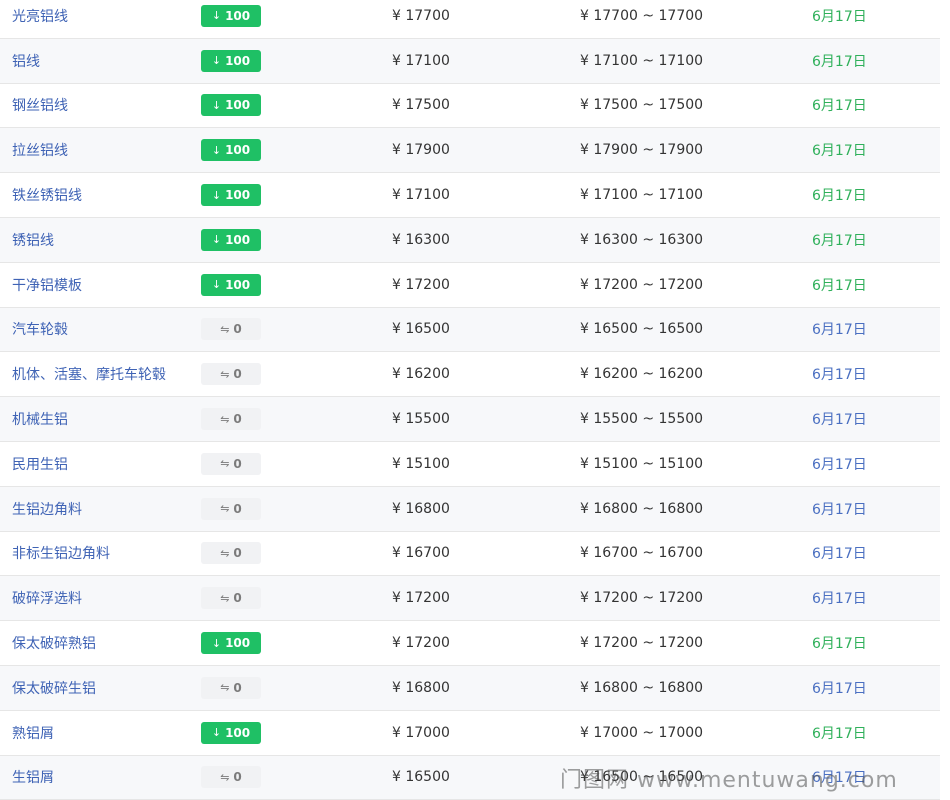 The image size is (950, 800). Describe the element at coordinates (54, 688) in the screenshot. I see `material-name-link: 保太破碎生铝` at that location.